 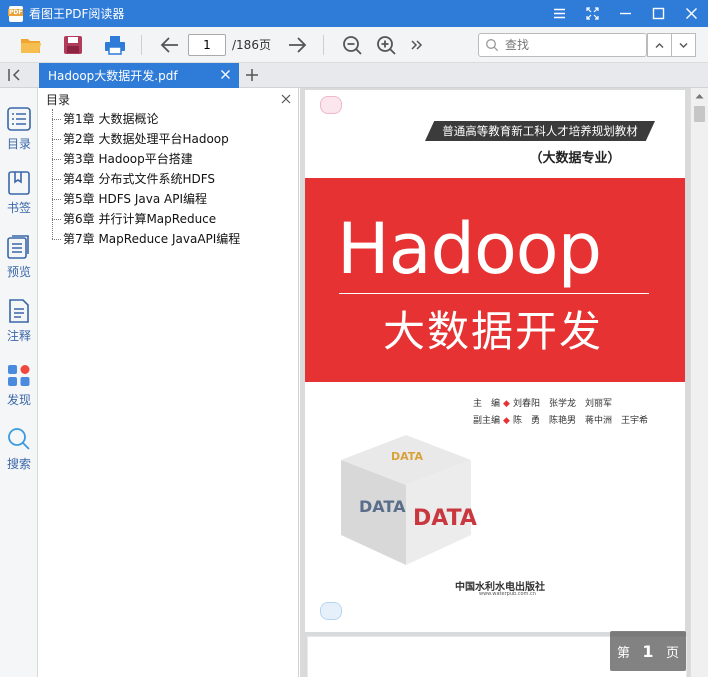 I want to click on minimize-icon, so click(x=625, y=13).